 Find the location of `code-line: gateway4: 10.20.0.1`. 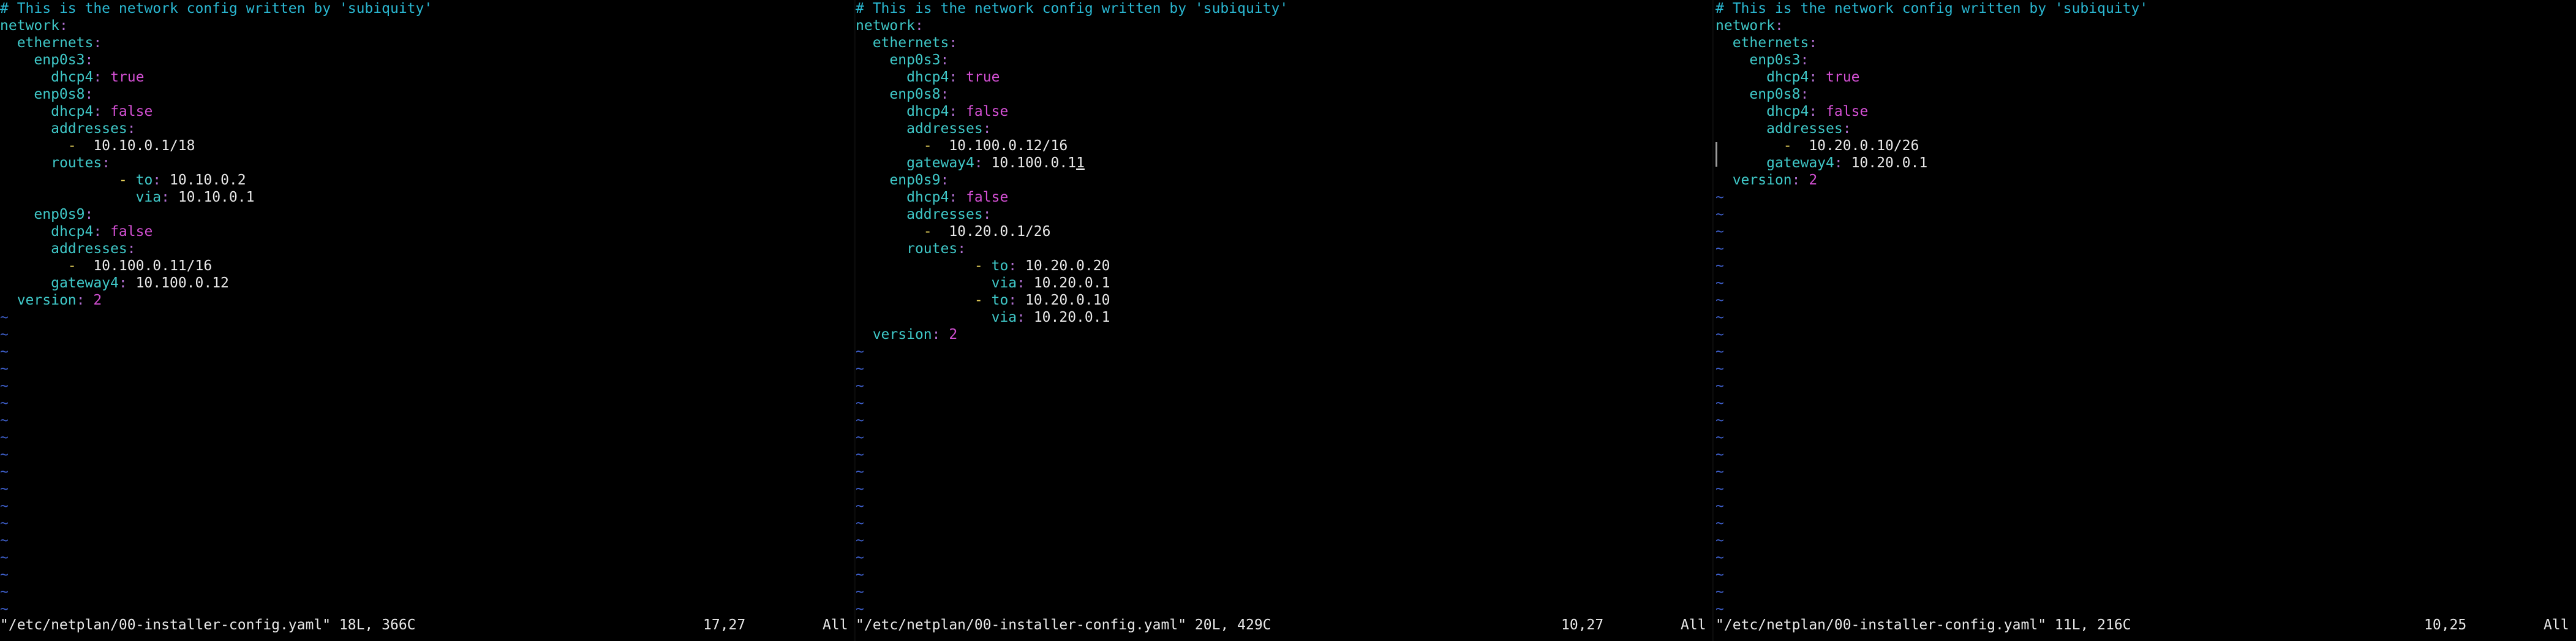

code-line: gateway4: 10.20.0.1 is located at coordinates (2145, 163).